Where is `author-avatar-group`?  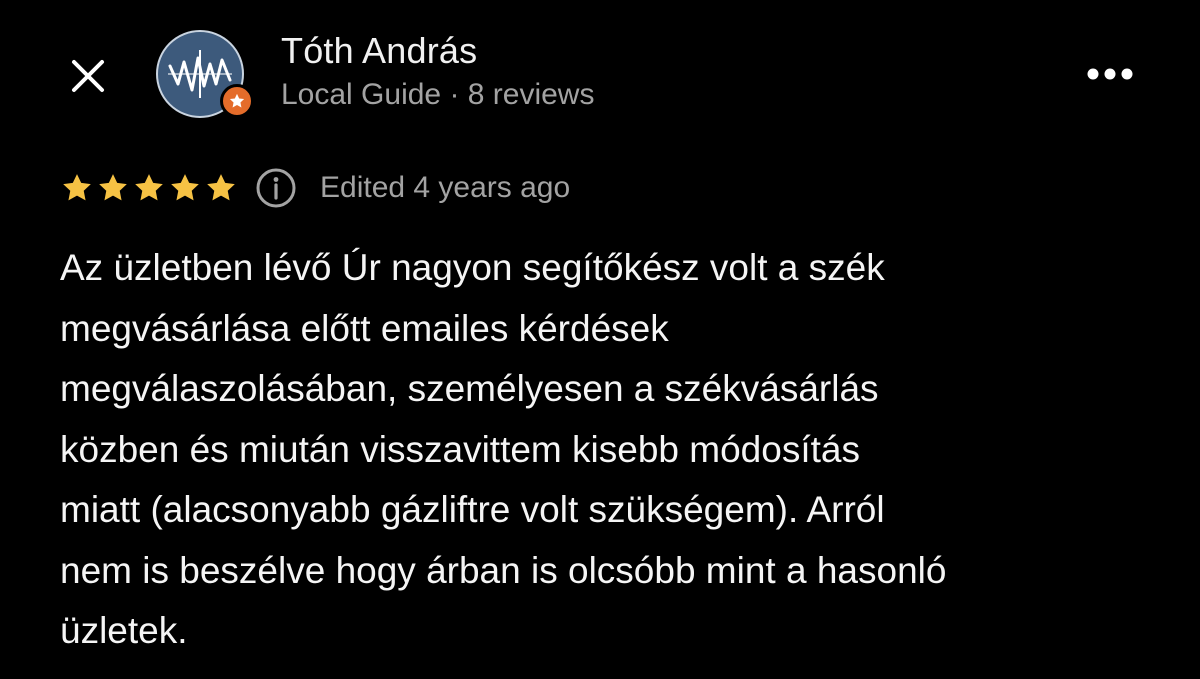
author-avatar-group is located at coordinates (208, 74).